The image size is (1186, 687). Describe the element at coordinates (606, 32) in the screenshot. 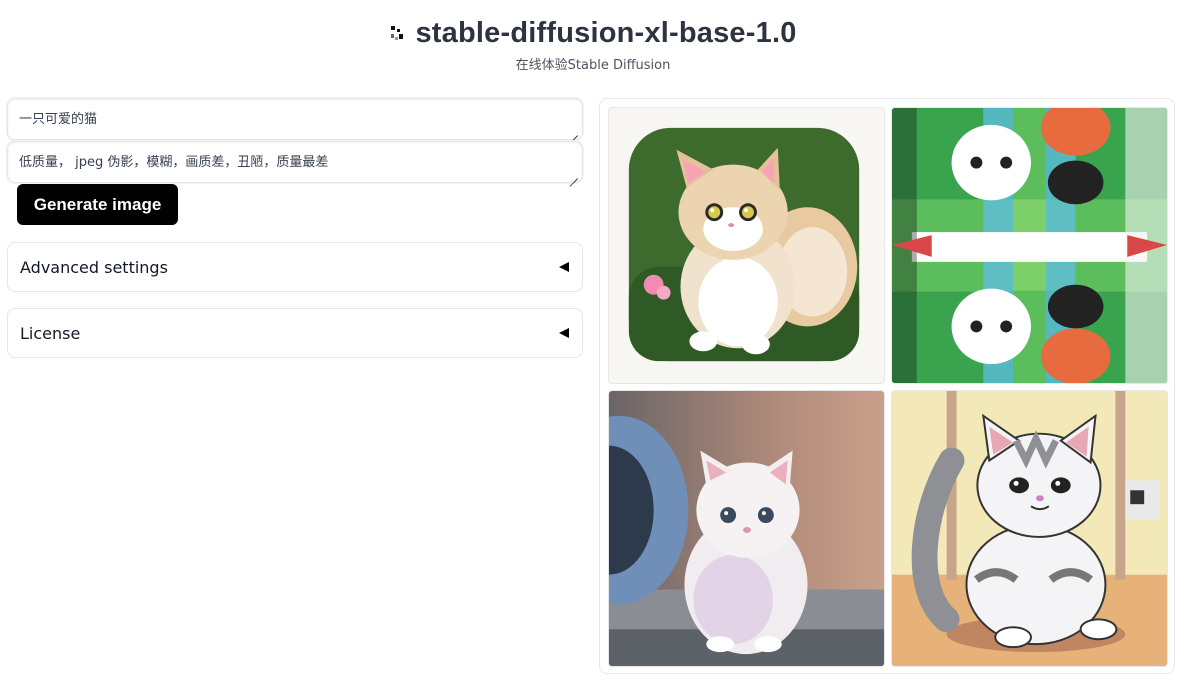

I see `page-title: stable-diffusion-xl-base-1.0` at that location.